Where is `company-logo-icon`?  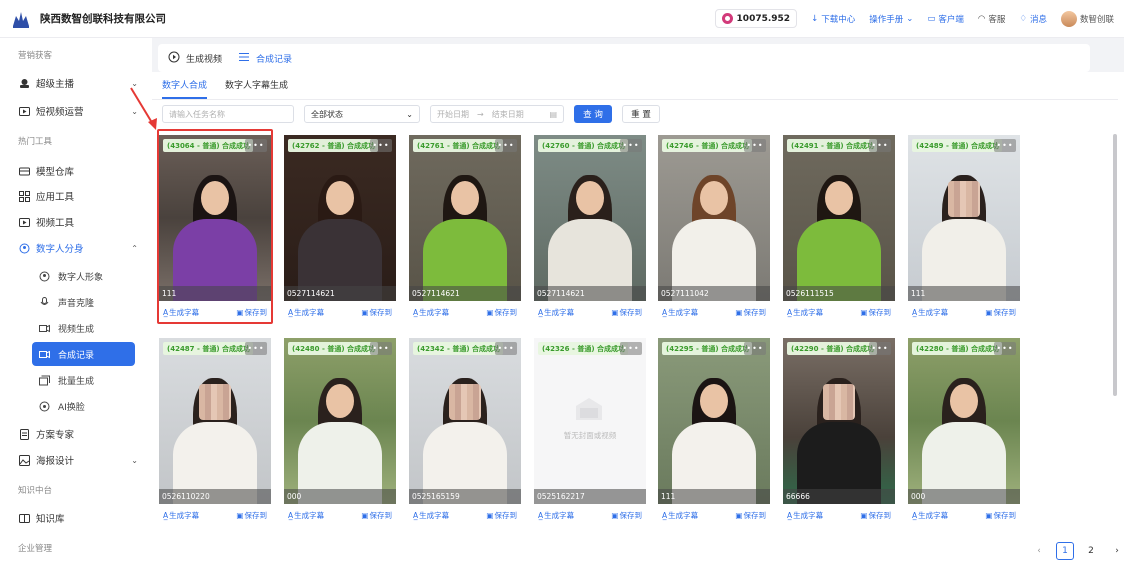 company-logo-icon is located at coordinates (21, 19).